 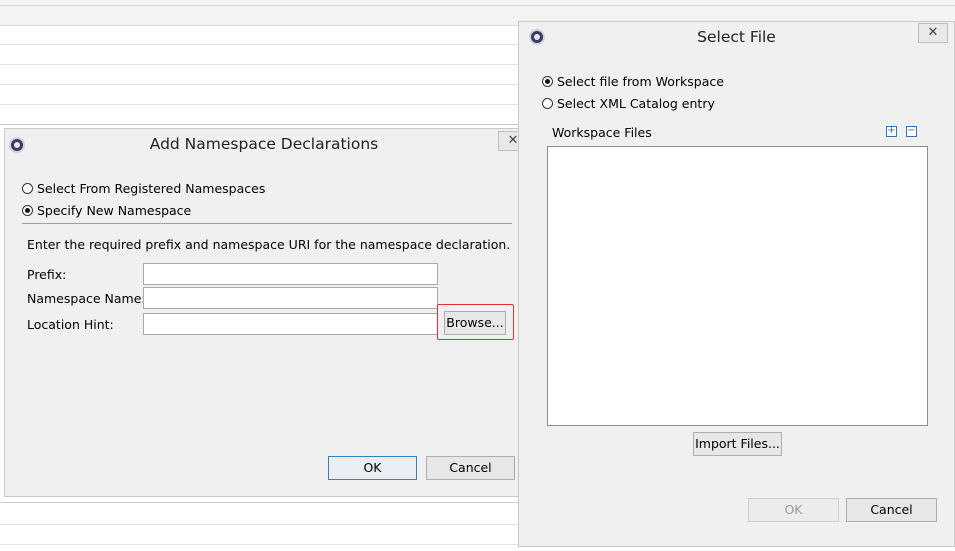 What do you see at coordinates (86, 298) in the screenshot?
I see `namespace-name-label: Namespace Name:` at bounding box center [86, 298].